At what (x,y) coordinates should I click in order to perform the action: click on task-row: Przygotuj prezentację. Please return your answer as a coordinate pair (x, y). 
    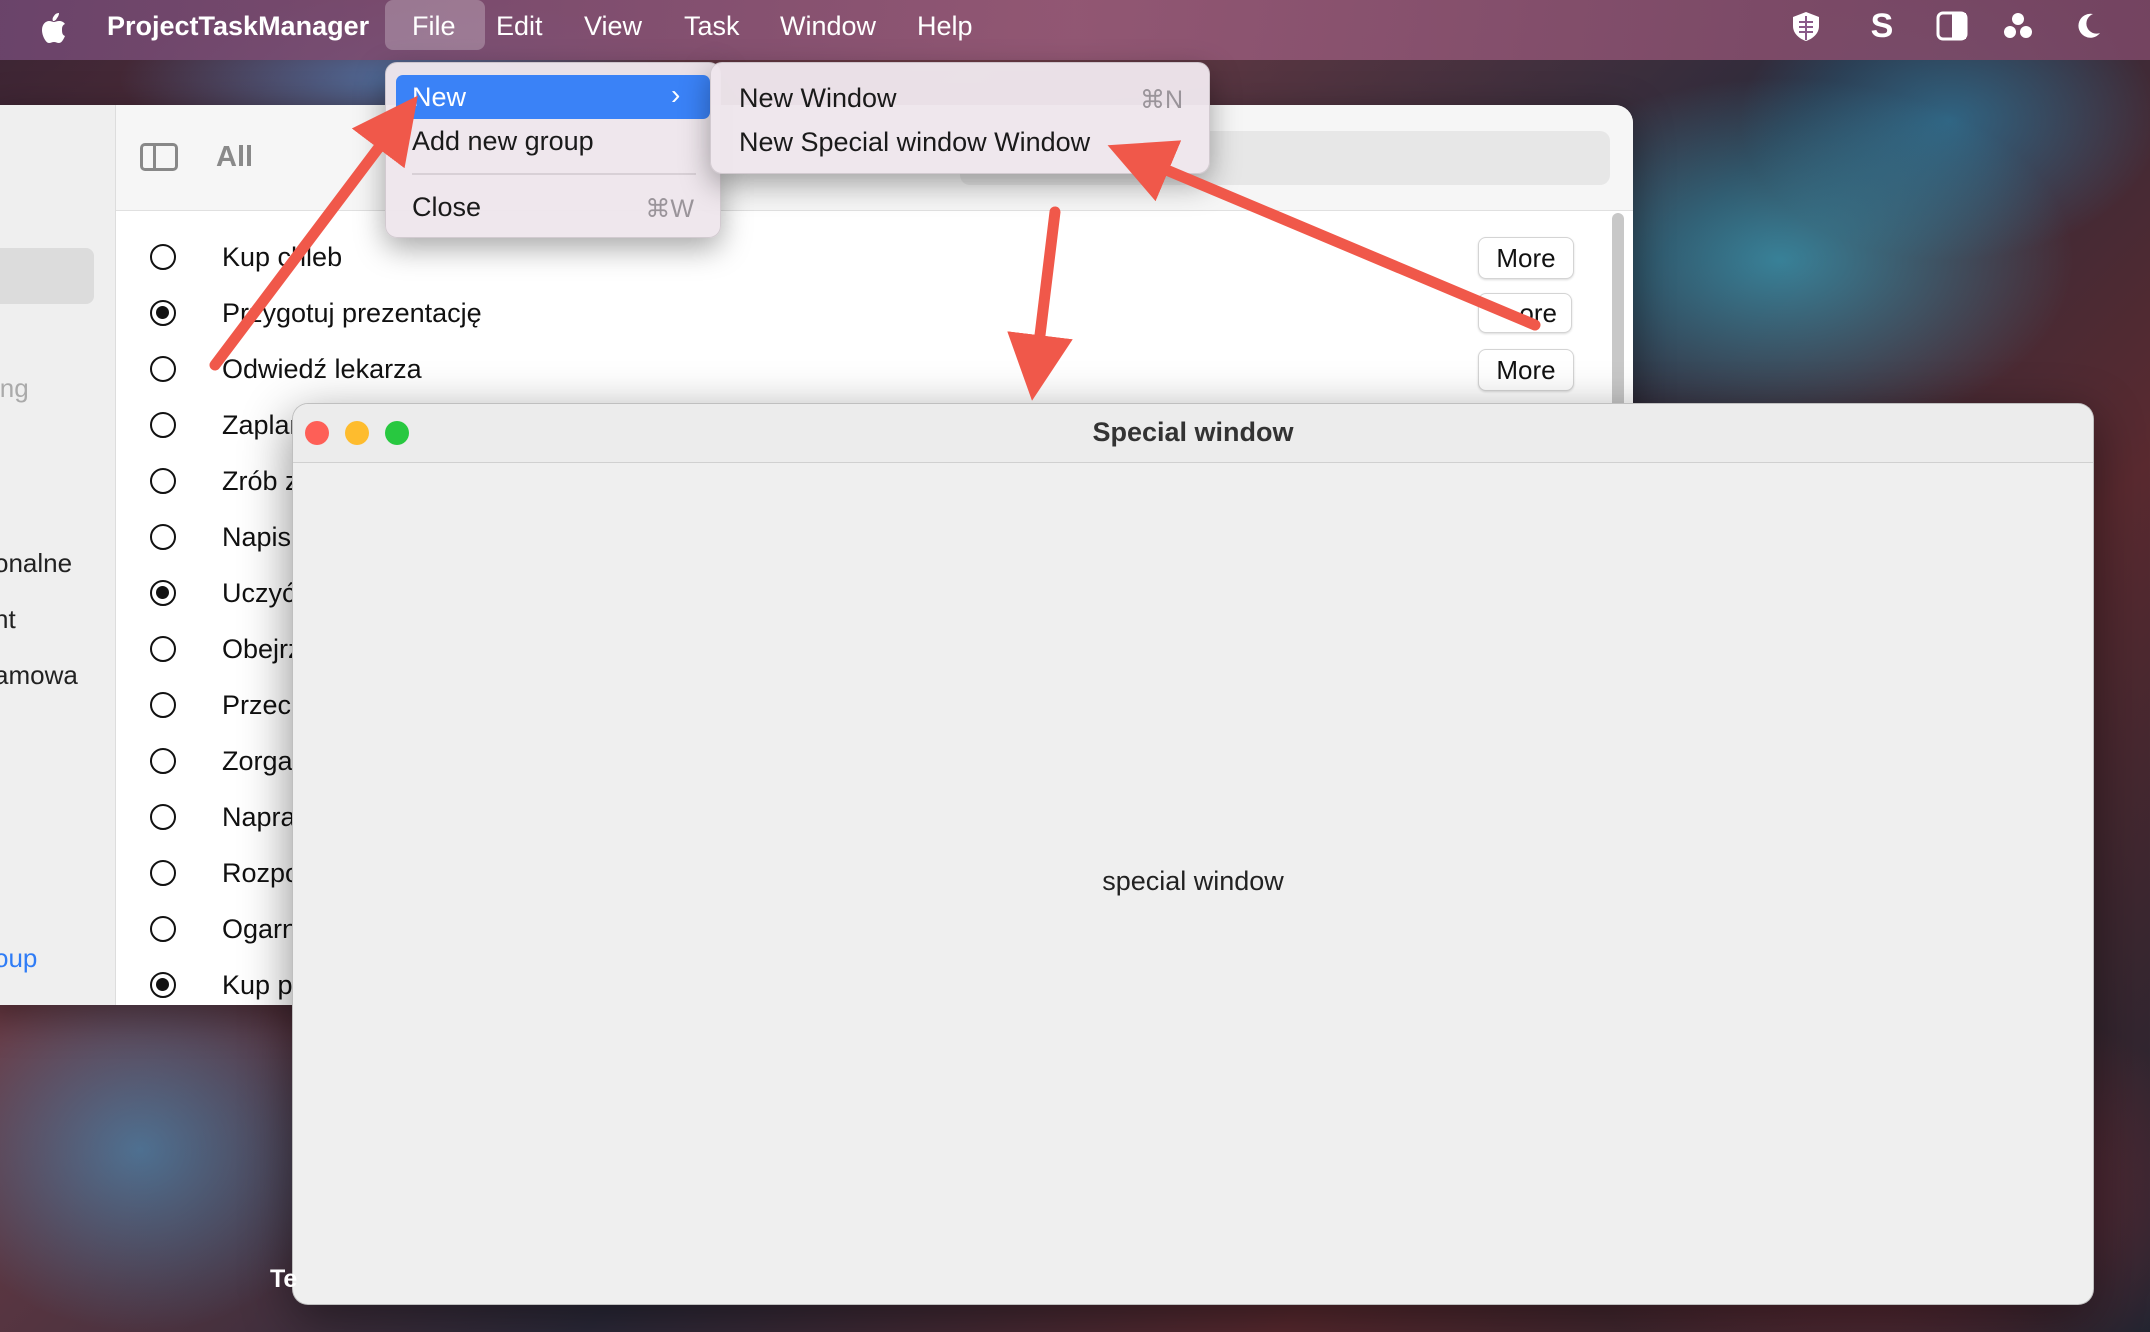
    Looking at the image, I should click on (316, 313).